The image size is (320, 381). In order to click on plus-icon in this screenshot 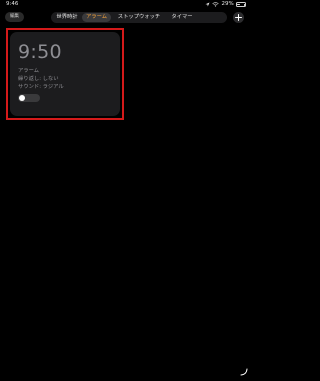, I will do `click(238, 17)`.